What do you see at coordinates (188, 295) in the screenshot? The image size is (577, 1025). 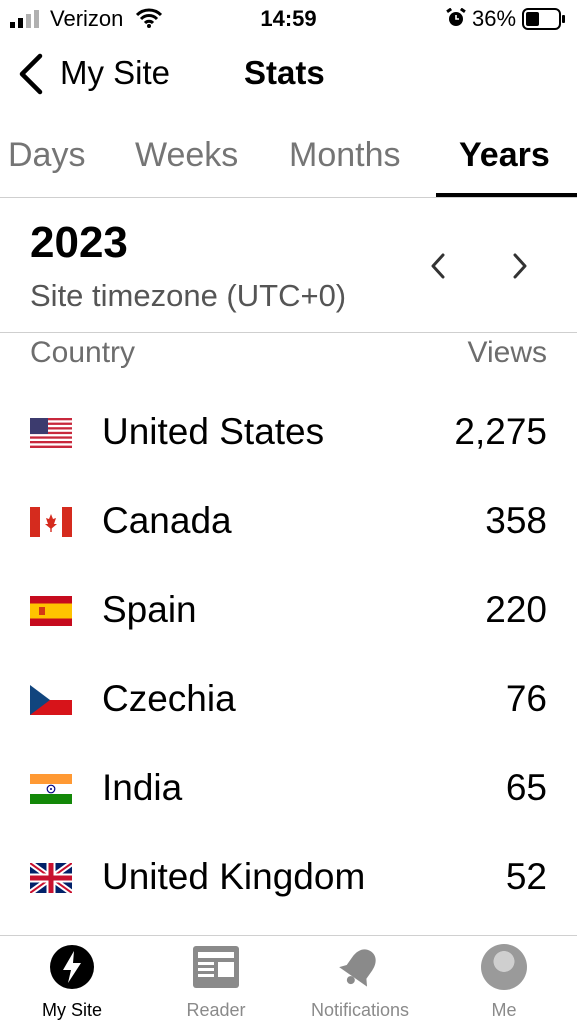 I see `timezone-label: Site timezone (UTC+0)` at bounding box center [188, 295].